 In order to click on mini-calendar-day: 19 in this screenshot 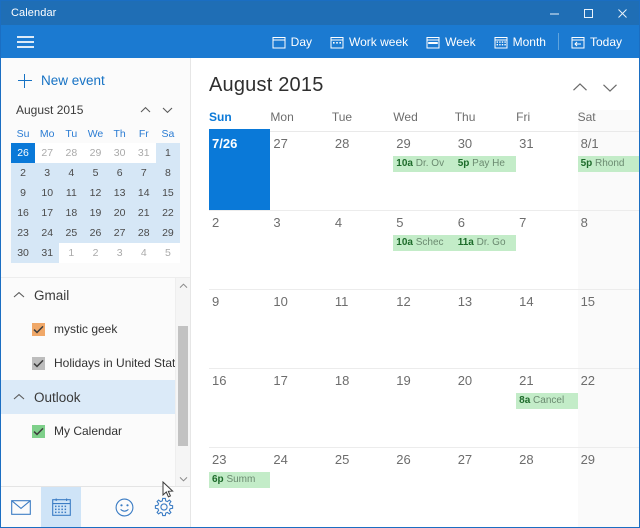, I will do `click(95, 213)`.